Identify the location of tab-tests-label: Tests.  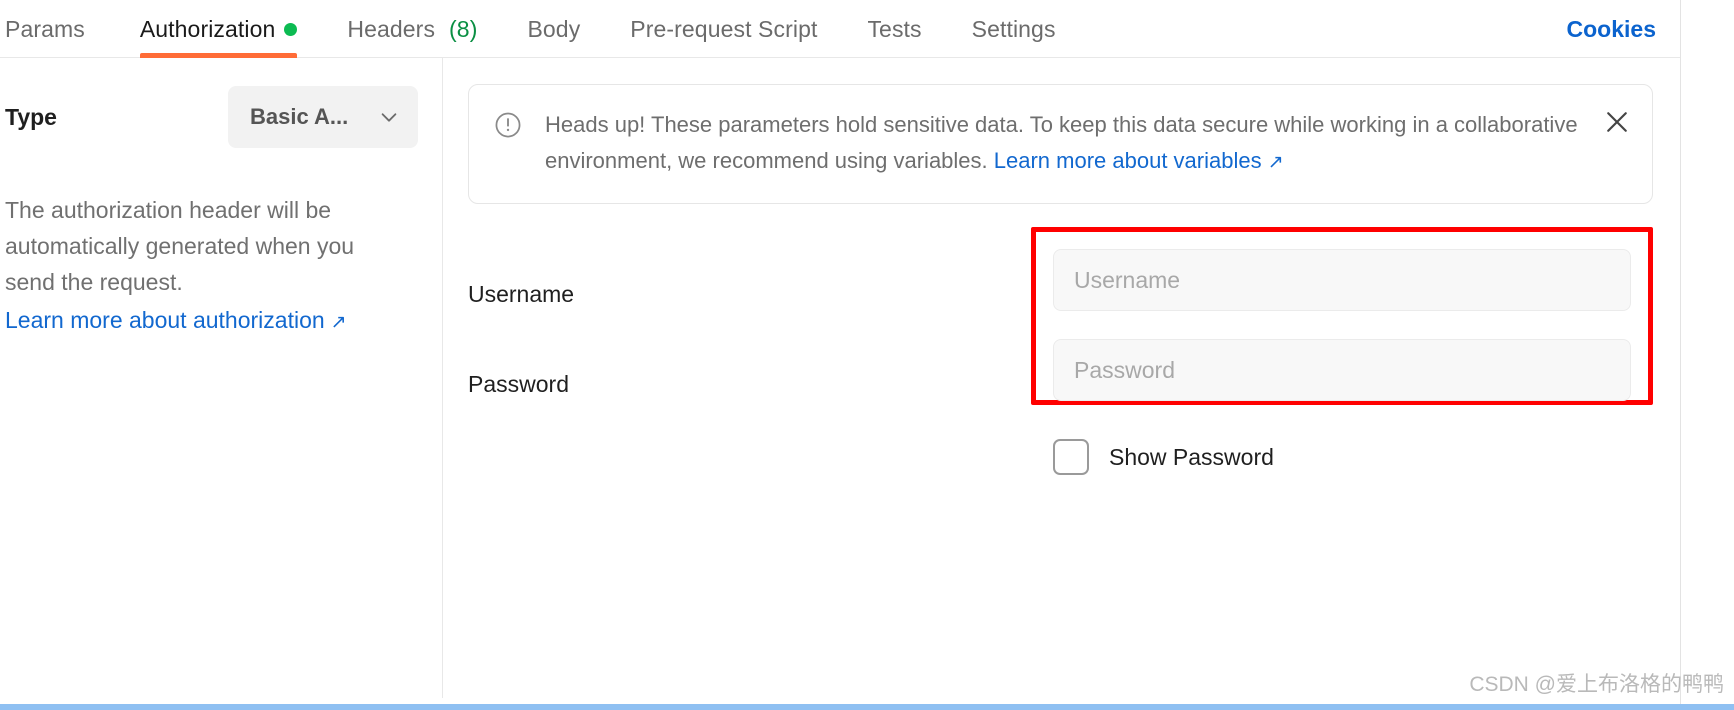
(894, 28).